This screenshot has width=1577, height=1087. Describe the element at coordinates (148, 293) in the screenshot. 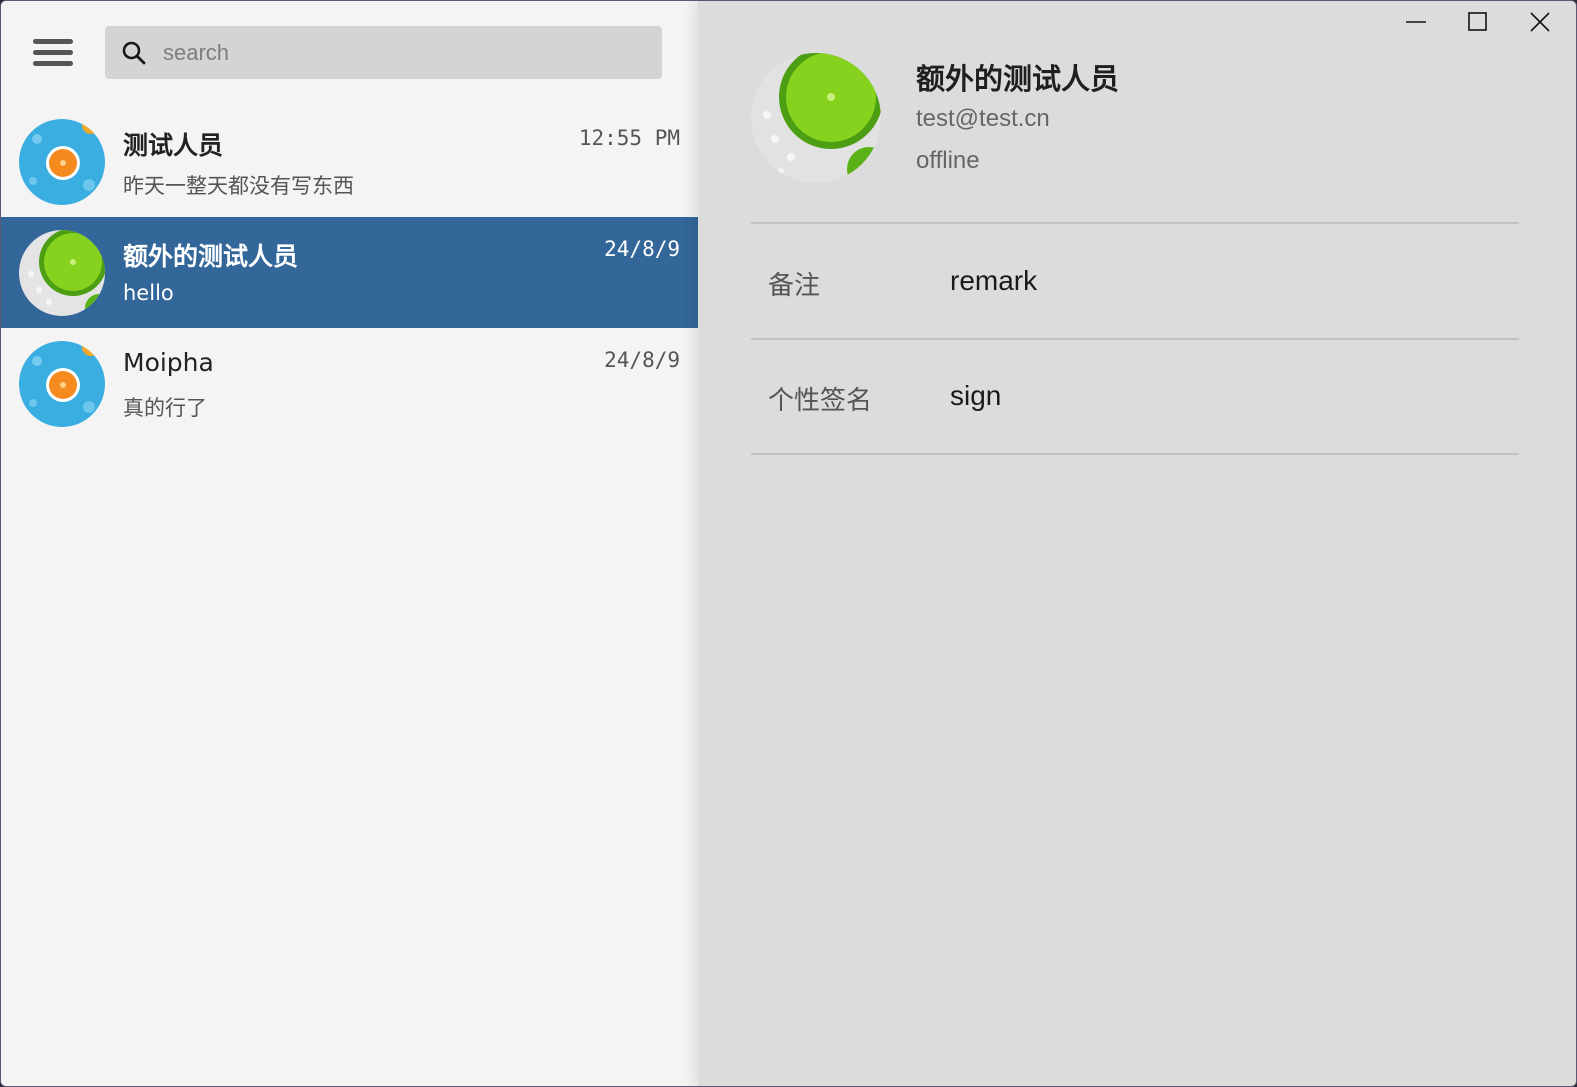

I see `chat-preview: hello` at that location.